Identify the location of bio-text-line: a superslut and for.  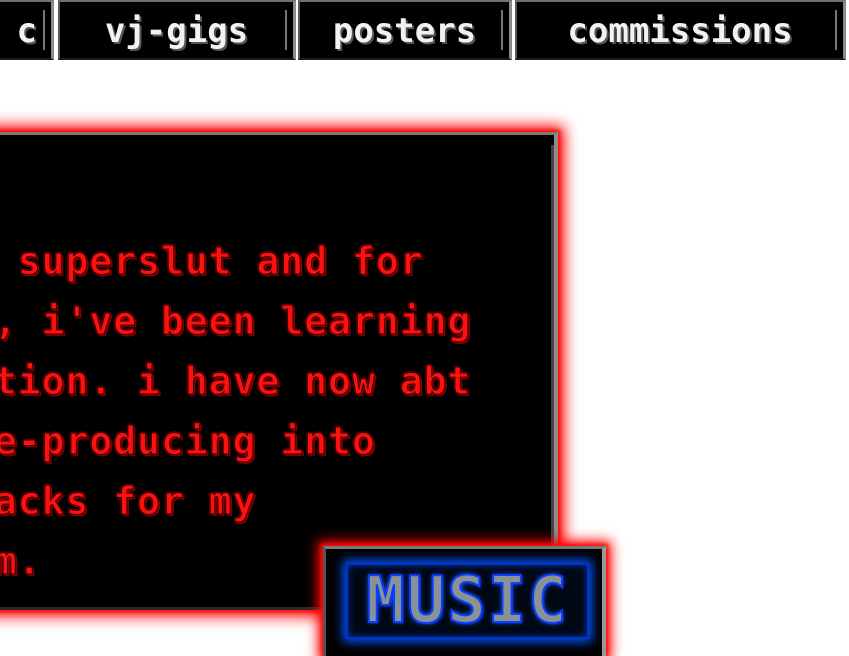
(212, 261).